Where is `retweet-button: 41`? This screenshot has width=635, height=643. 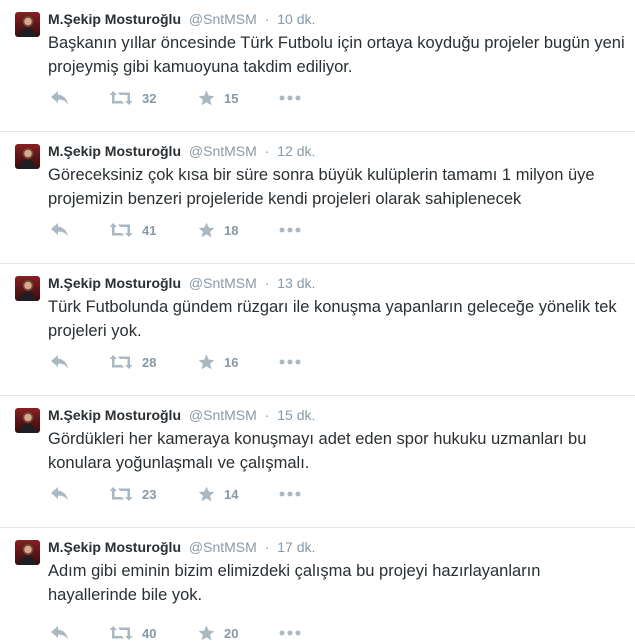
retweet-button: 41 is located at coordinates (132, 230).